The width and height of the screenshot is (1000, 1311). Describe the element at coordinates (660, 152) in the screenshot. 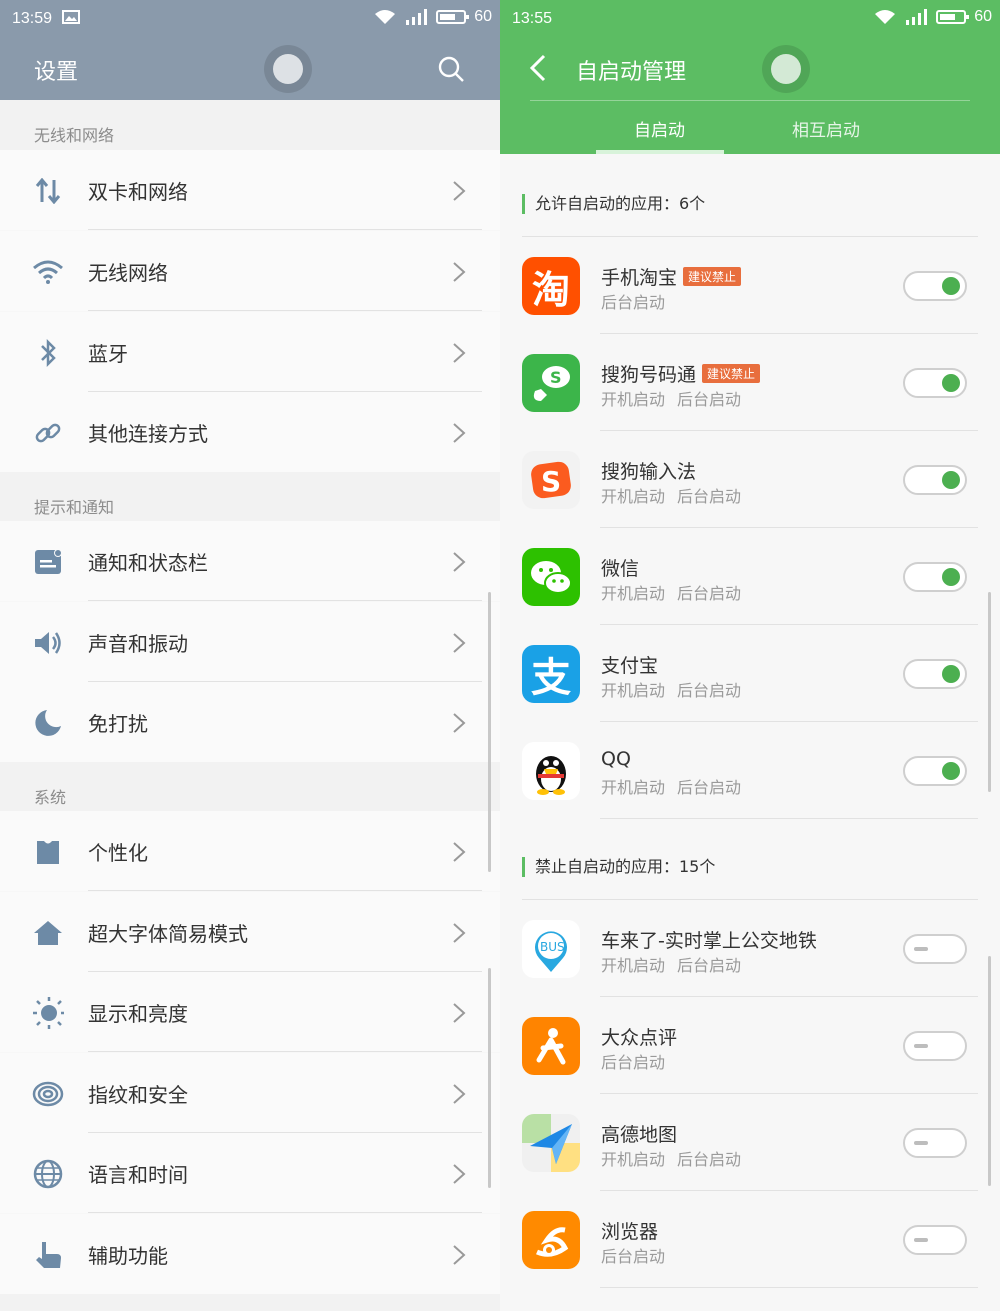

I see `active-tab-indicator` at that location.